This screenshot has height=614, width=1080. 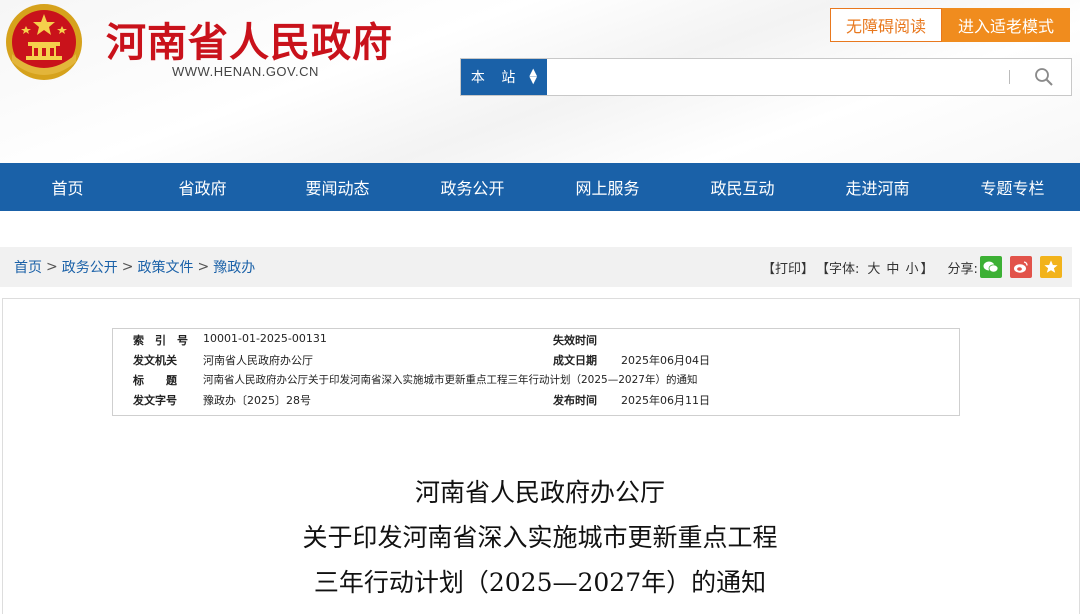 What do you see at coordinates (472, 187) in the screenshot?
I see `nav-item-government-affairs: 政务公开` at bounding box center [472, 187].